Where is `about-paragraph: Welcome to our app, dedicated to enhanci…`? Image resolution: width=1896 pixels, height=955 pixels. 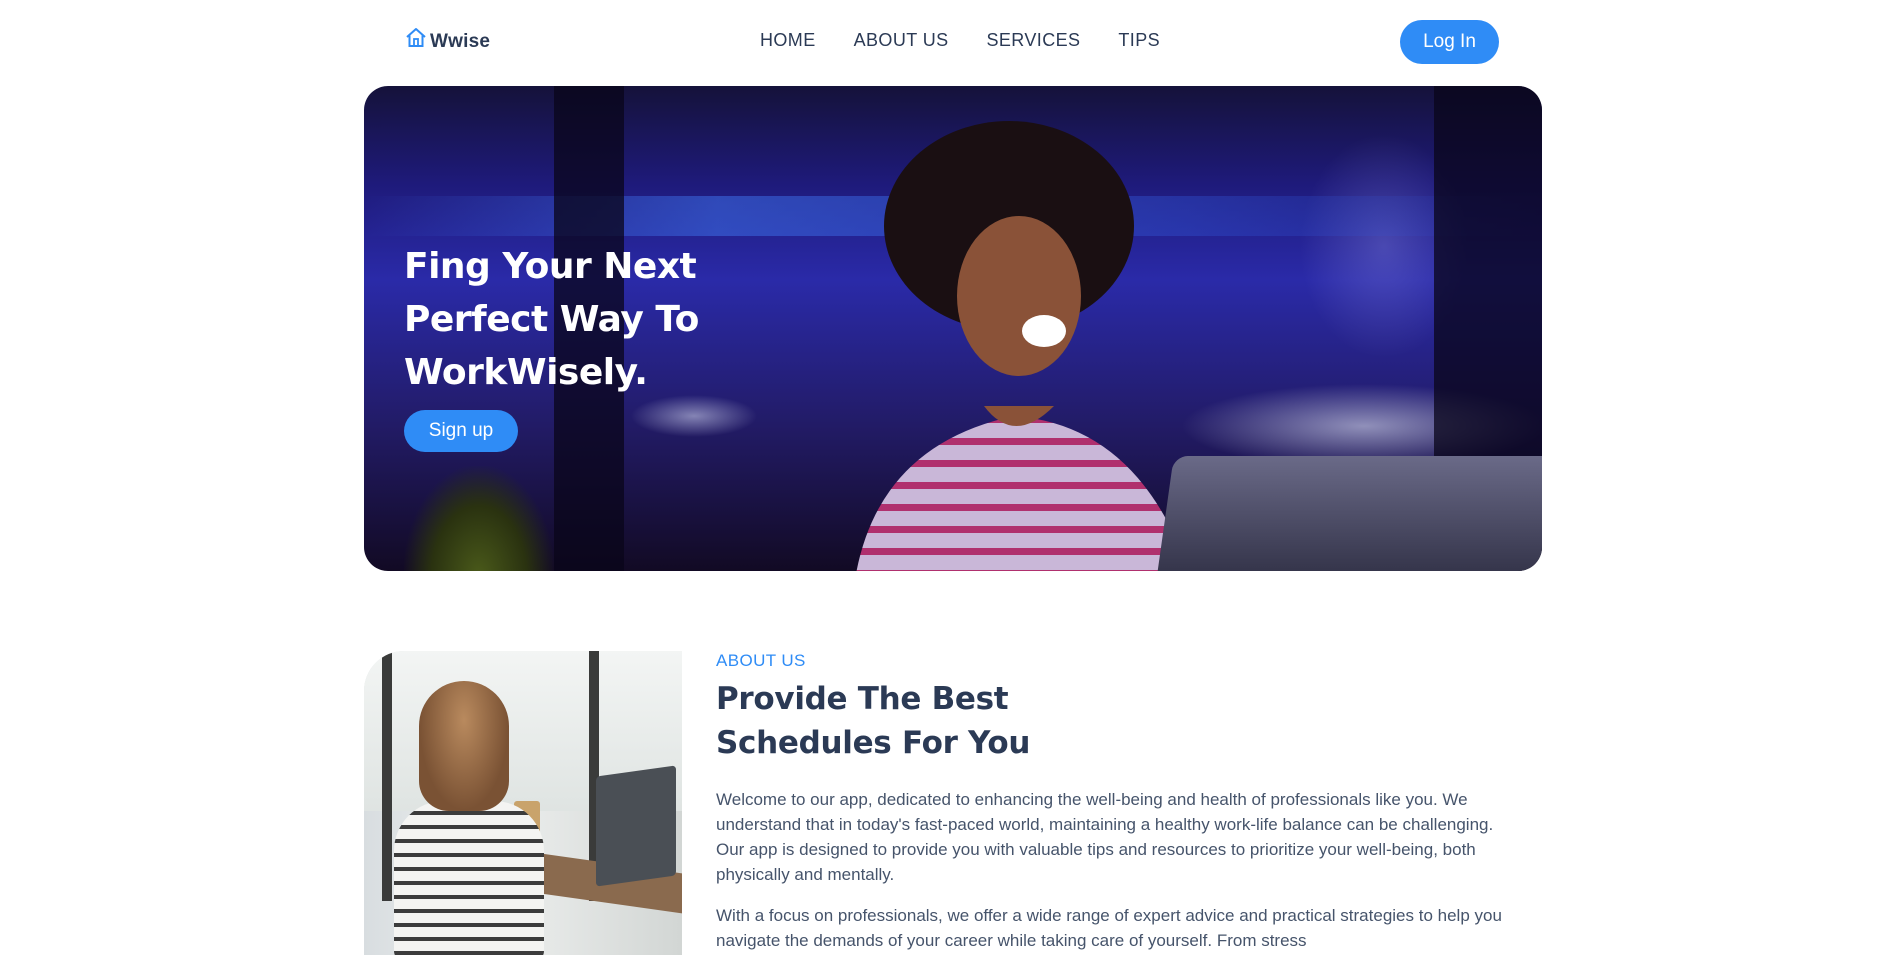
about-paragraph: Welcome to our app, dedicated to enhanci… is located at coordinates (1105, 837).